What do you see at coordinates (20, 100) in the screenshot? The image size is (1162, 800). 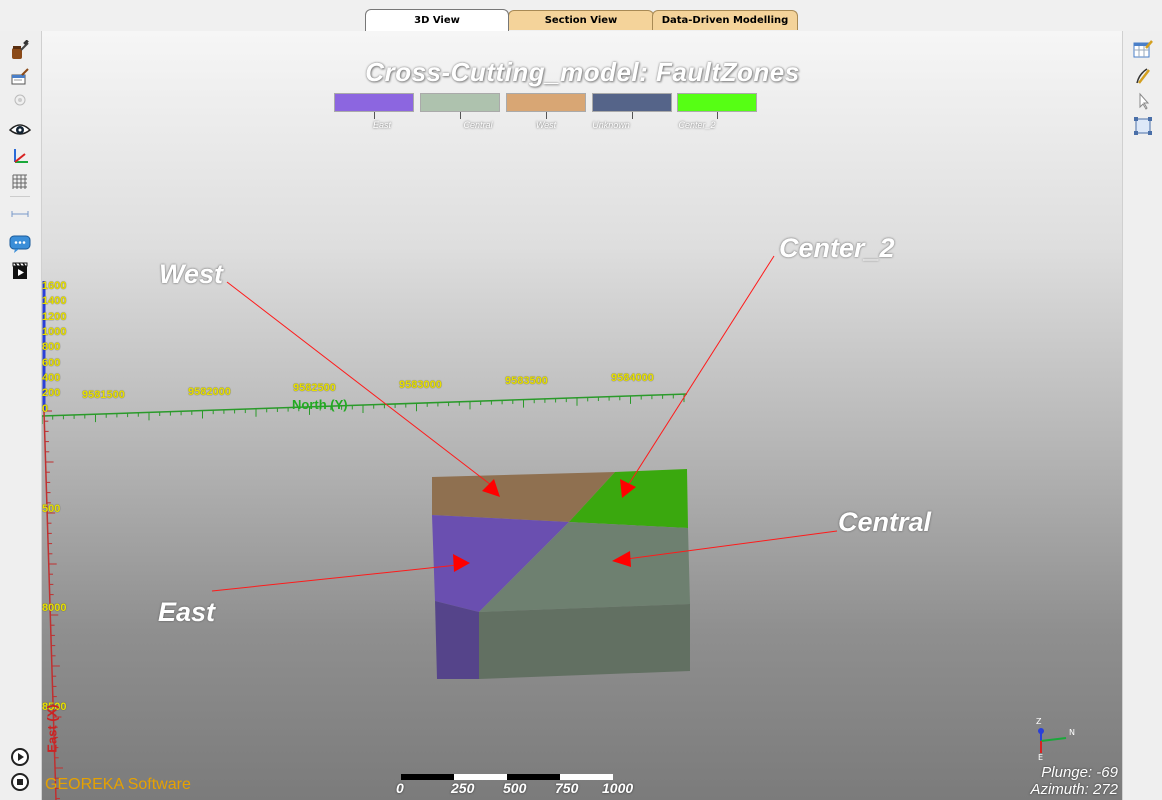 I see `light-icon` at bounding box center [20, 100].